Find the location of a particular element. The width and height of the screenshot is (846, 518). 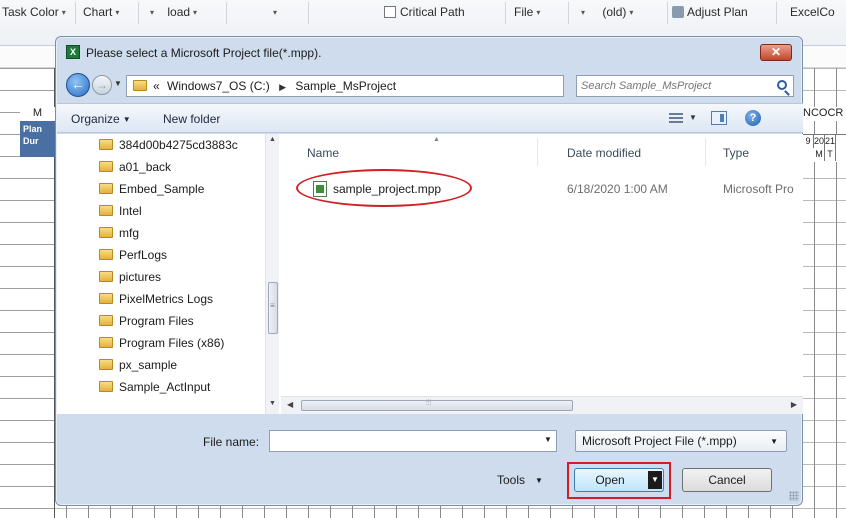

column-header-type: Type is located at coordinates (736, 153).